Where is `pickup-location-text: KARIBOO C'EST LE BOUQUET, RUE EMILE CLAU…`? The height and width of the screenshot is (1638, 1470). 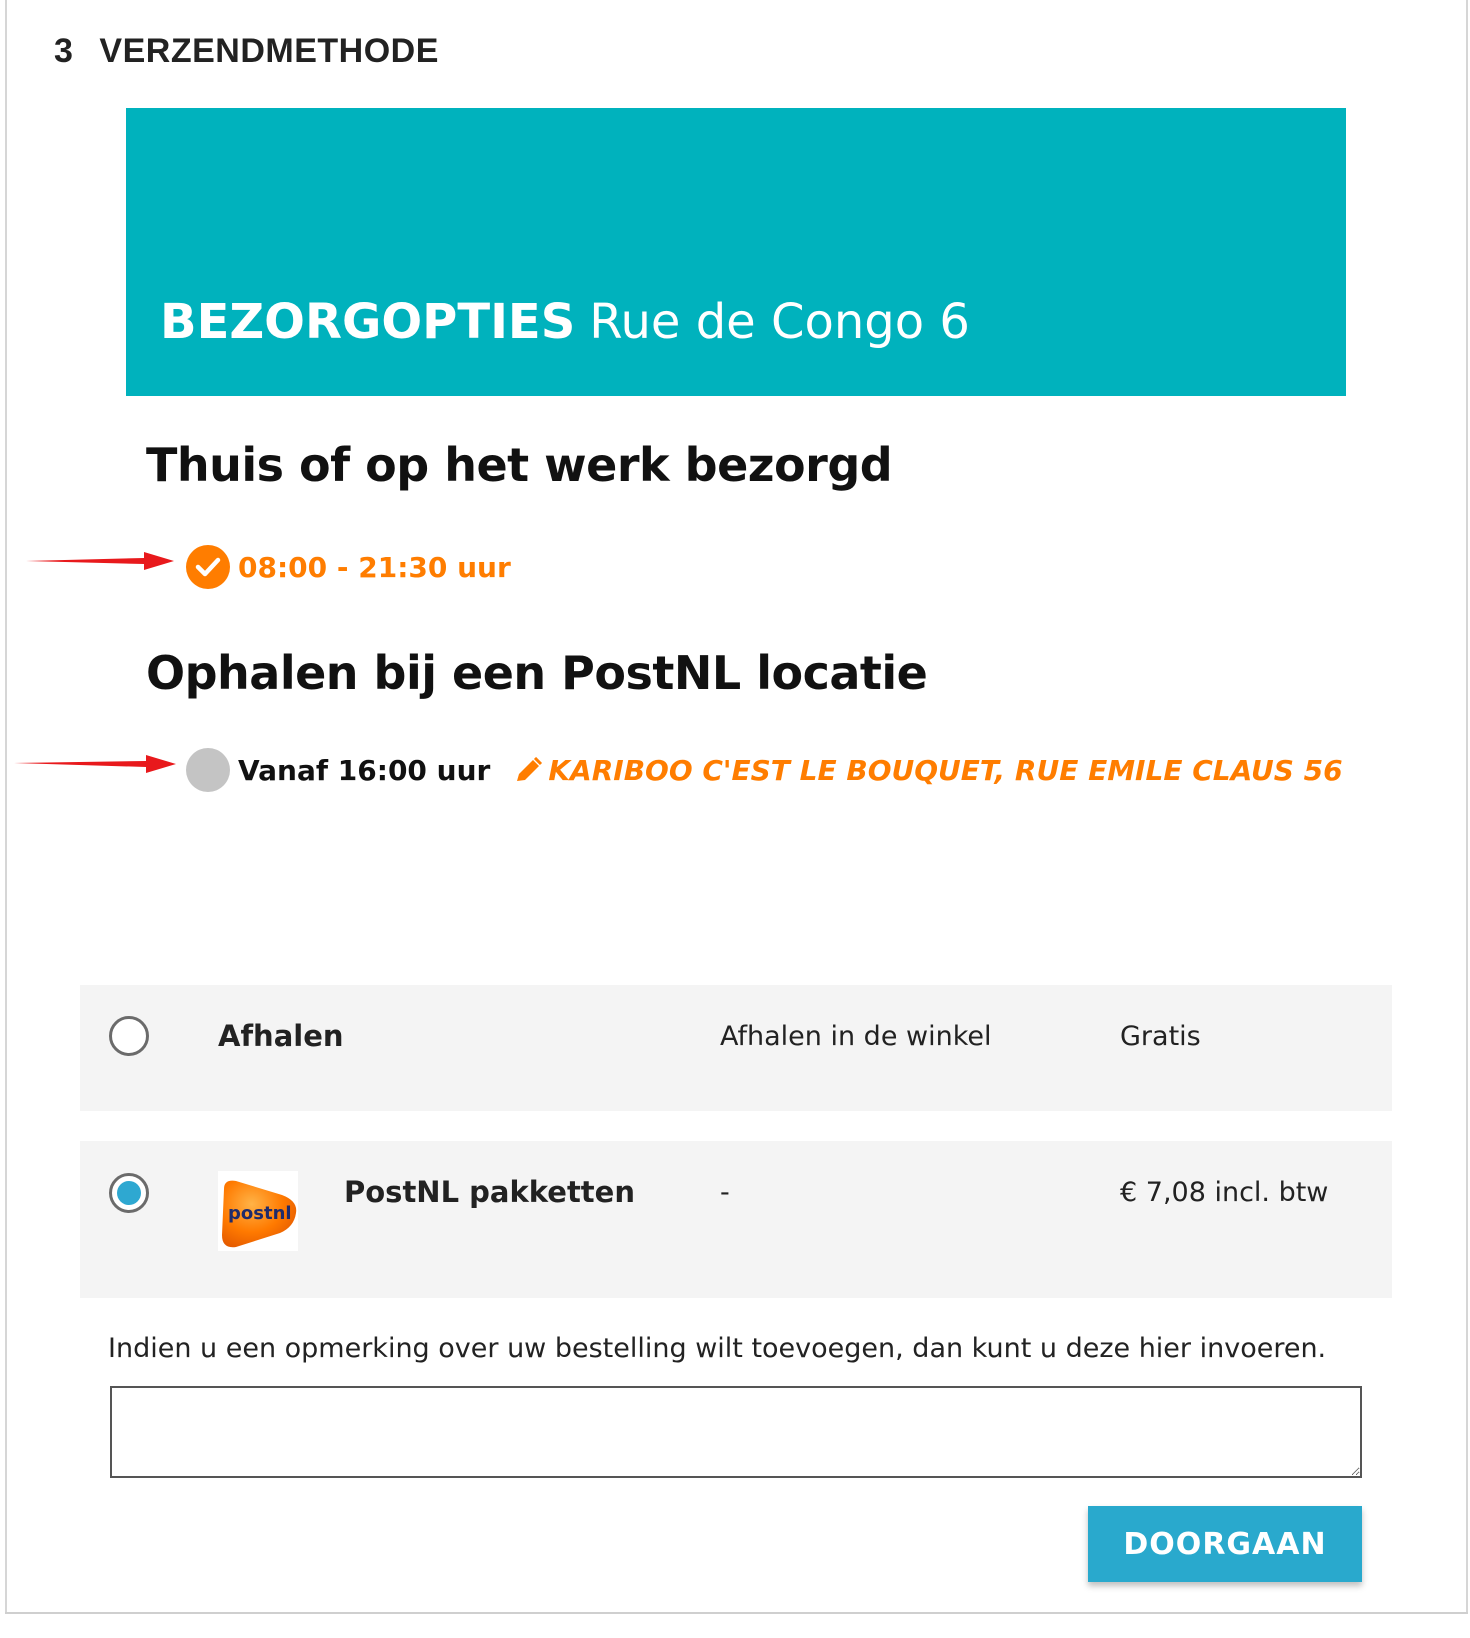 pickup-location-text: KARIBOO C'EST LE BOUQUET, RUE EMILE CLAU… is located at coordinates (945, 770).